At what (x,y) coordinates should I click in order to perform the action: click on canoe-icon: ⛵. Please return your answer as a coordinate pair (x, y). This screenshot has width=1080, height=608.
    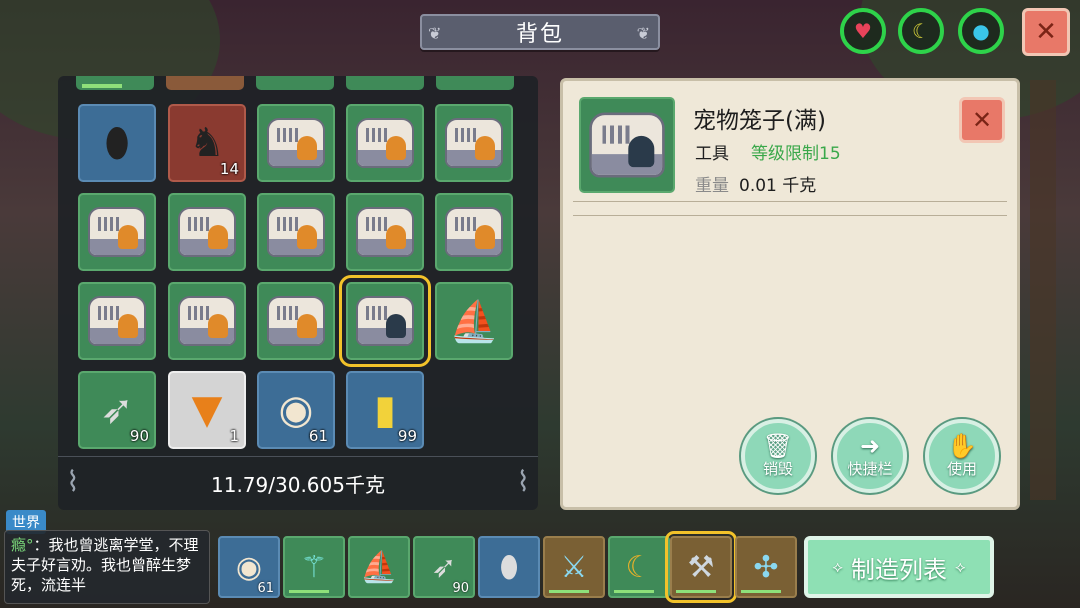
    Looking at the image, I should click on (379, 567).